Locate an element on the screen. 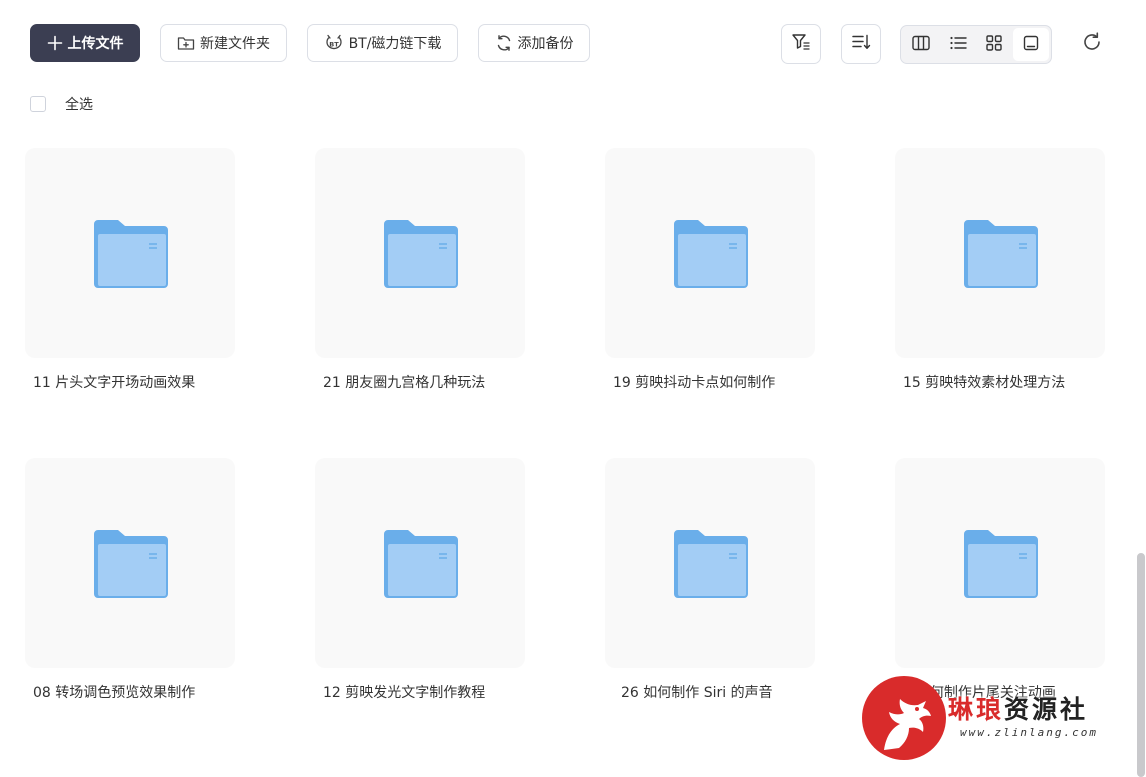 This screenshot has width=1146, height=777. columns-view-icon is located at coordinates (921, 45).